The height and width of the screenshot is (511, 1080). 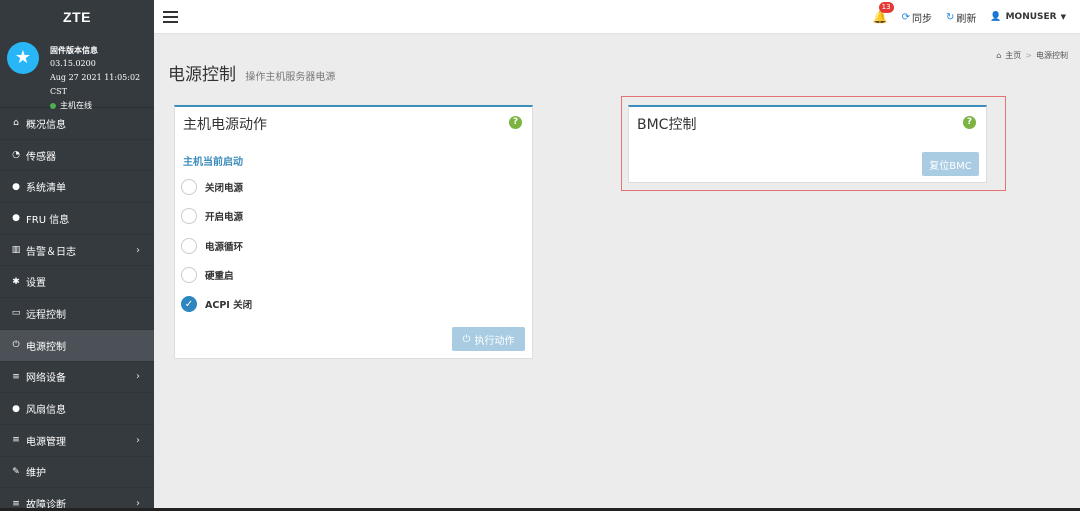 I want to click on firmware-title: 固件版本信息, so click(x=74, y=50).